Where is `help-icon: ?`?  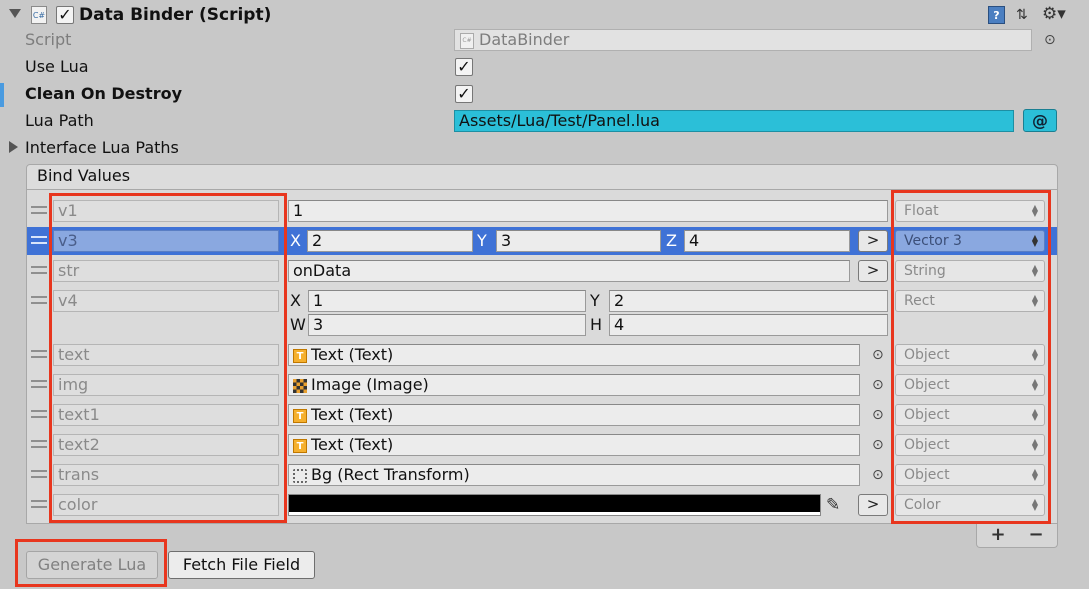 help-icon: ? is located at coordinates (996, 15).